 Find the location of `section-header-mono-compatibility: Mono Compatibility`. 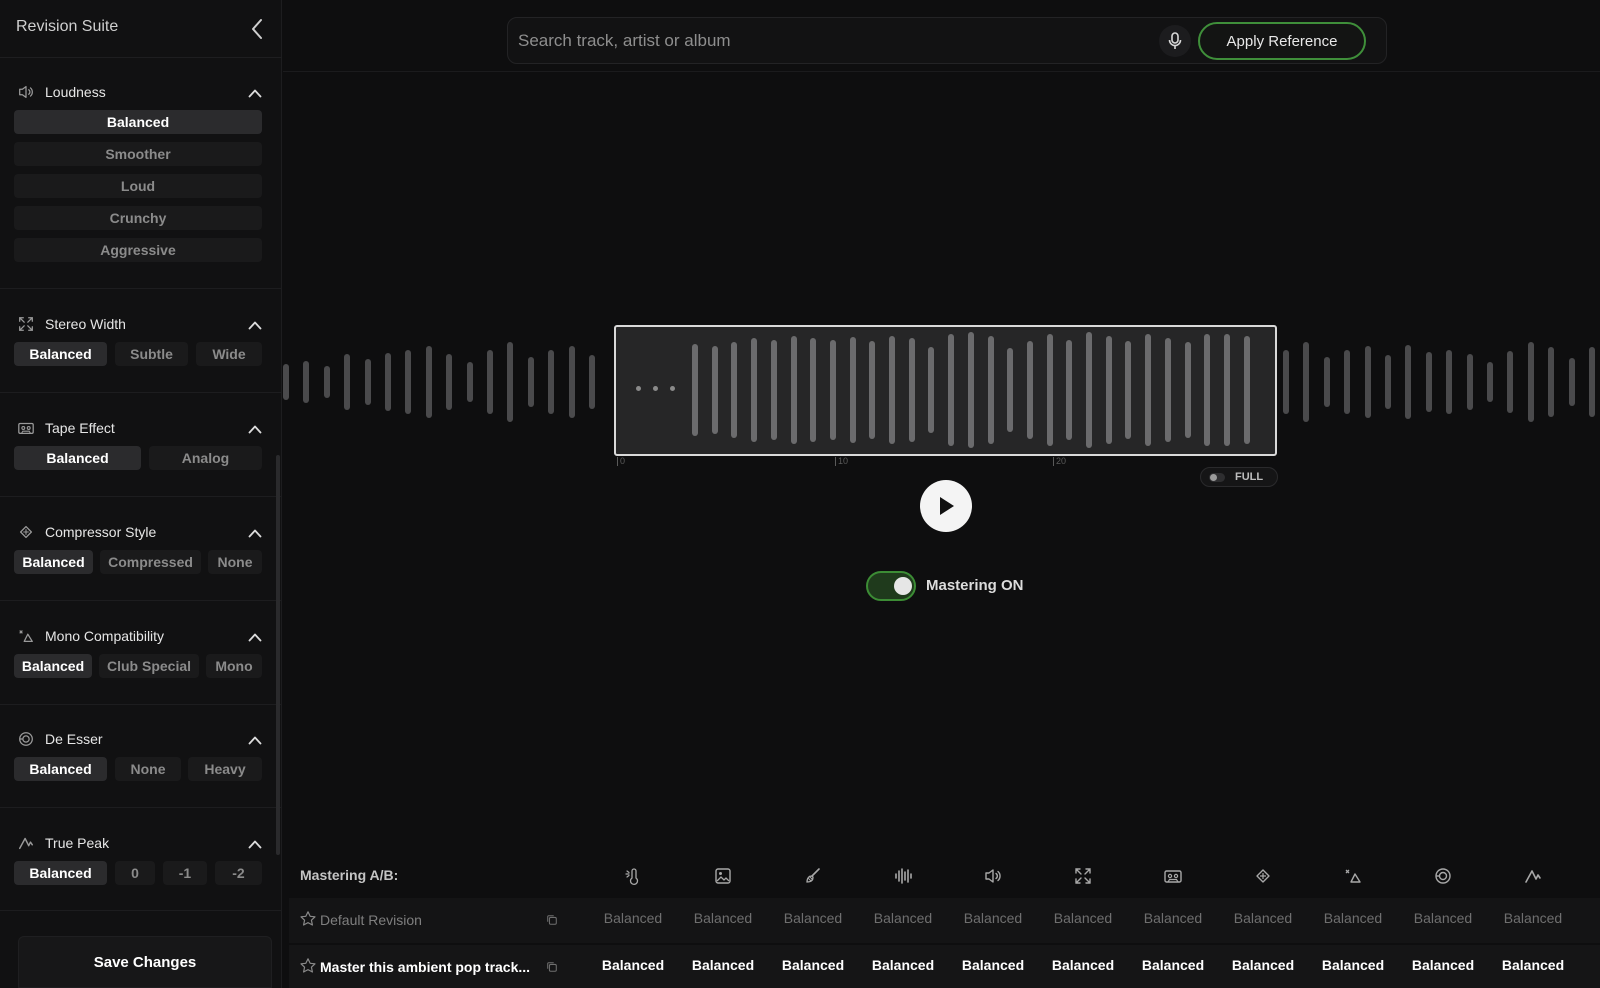

section-header-mono-compatibility: Mono Compatibility is located at coordinates (141, 636).